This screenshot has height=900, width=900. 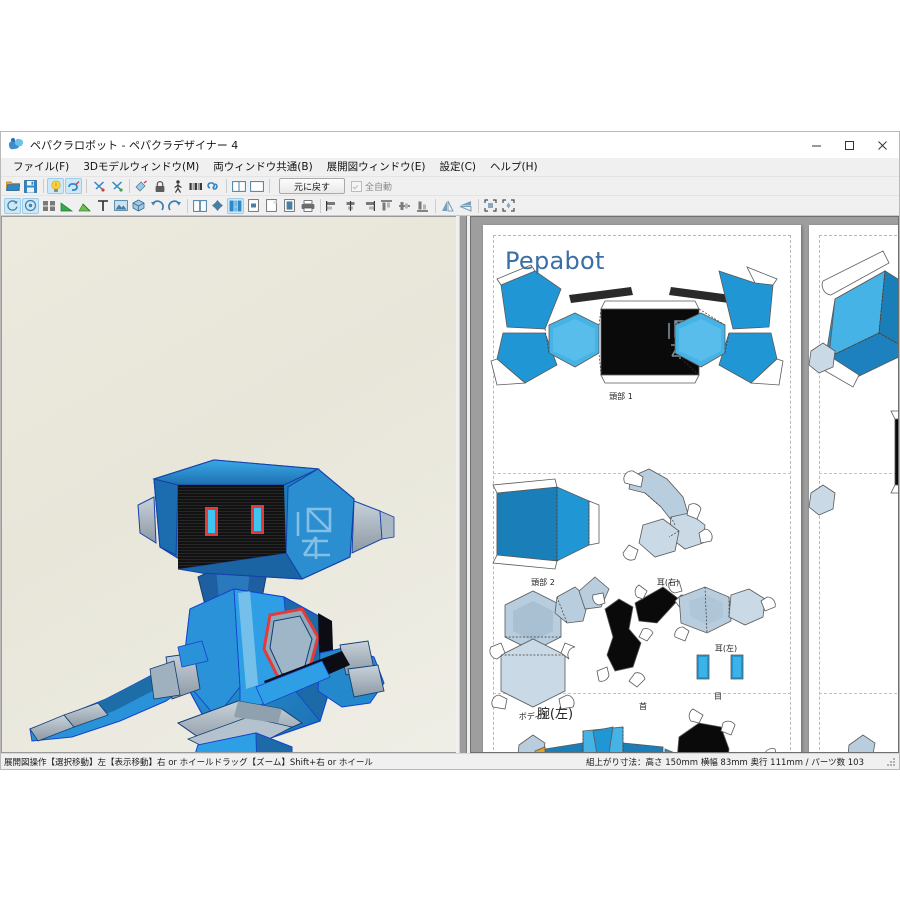 What do you see at coordinates (159, 186) in the screenshot?
I see `lock-icon` at bounding box center [159, 186].